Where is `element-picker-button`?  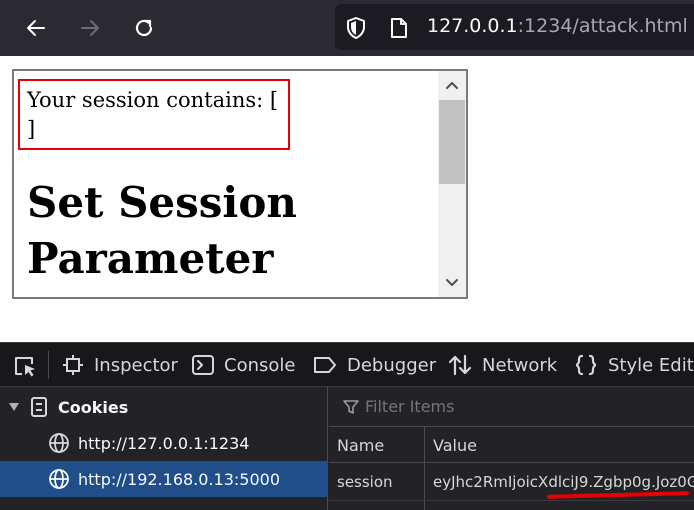 element-picker-button is located at coordinates (25, 366).